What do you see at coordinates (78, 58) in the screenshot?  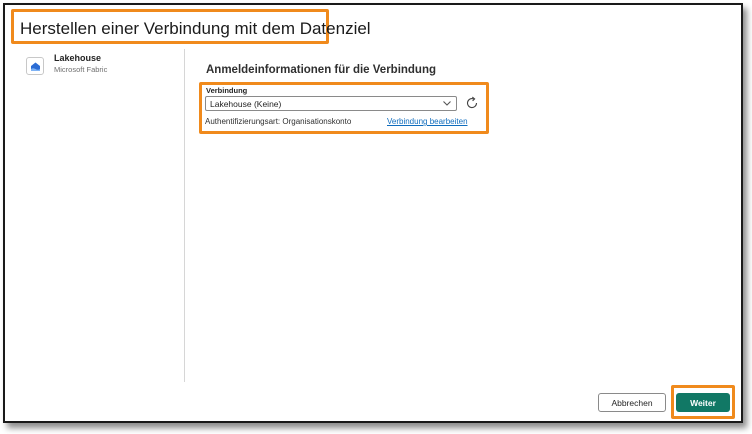 I see `destination-name: Lakehouse` at bounding box center [78, 58].